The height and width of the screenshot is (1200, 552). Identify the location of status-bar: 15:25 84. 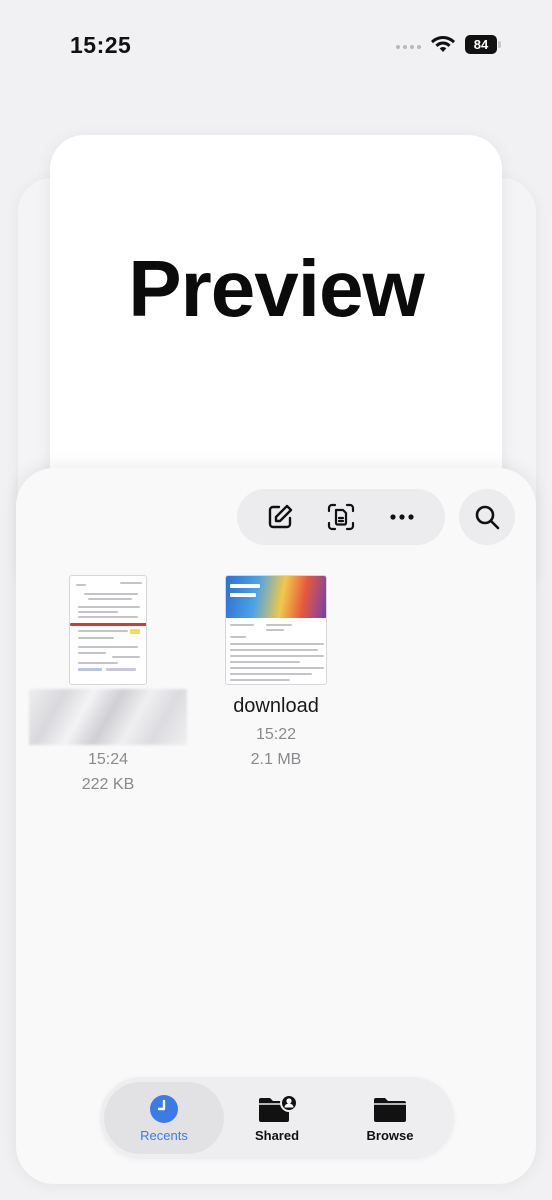
(276, 45).